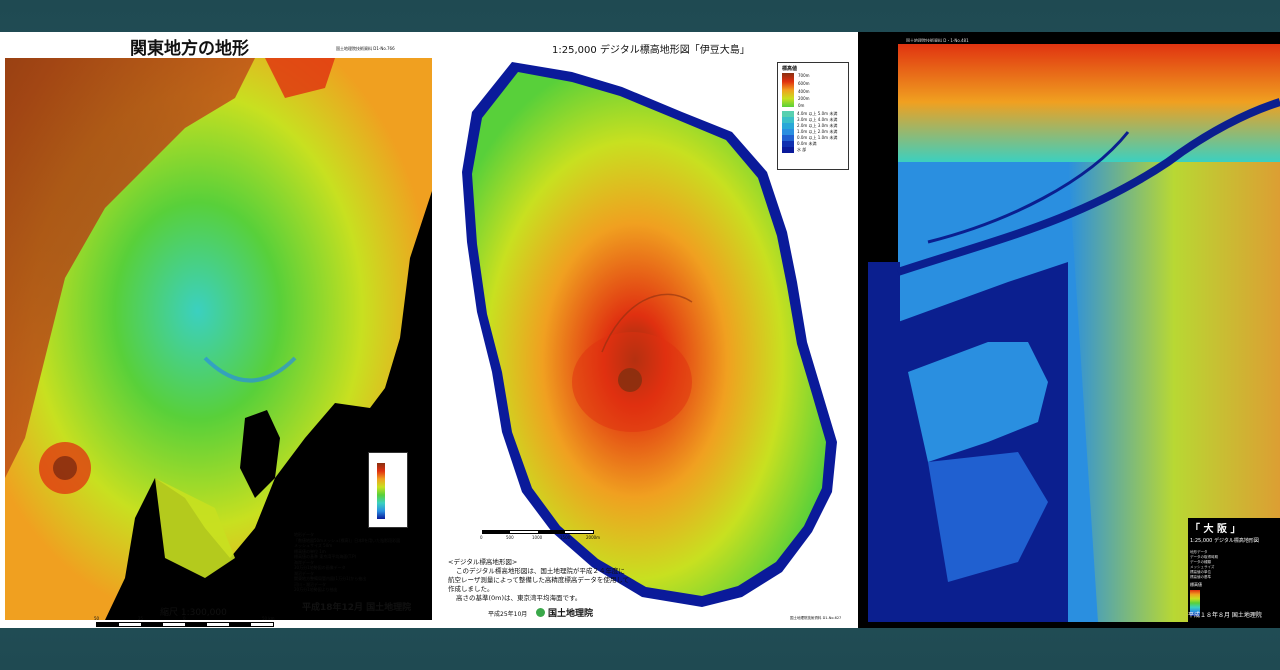 The width and height of the screenshot is (1280, 670). I want to click on izu-legend-ramp, so click(788, 90).